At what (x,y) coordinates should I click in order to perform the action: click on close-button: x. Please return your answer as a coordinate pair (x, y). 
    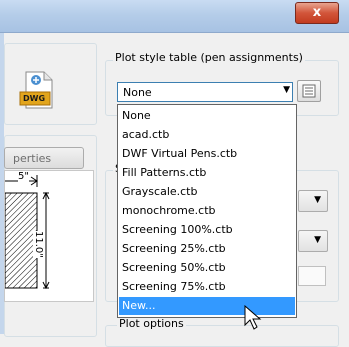
    Looking at the image, I should click on (317, 13).